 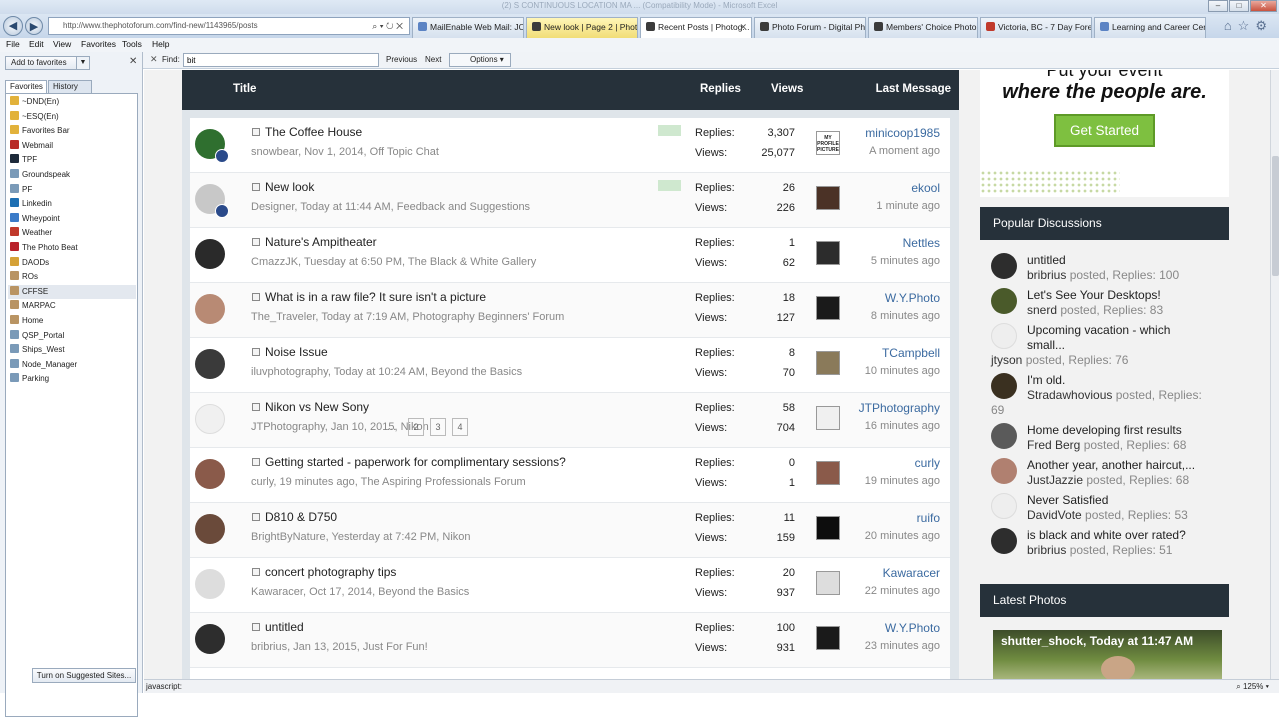 What do you see at coordinates (72, 321) in the screenshot?
I see `favorite-item: Home` at bounding box center [72, 321].